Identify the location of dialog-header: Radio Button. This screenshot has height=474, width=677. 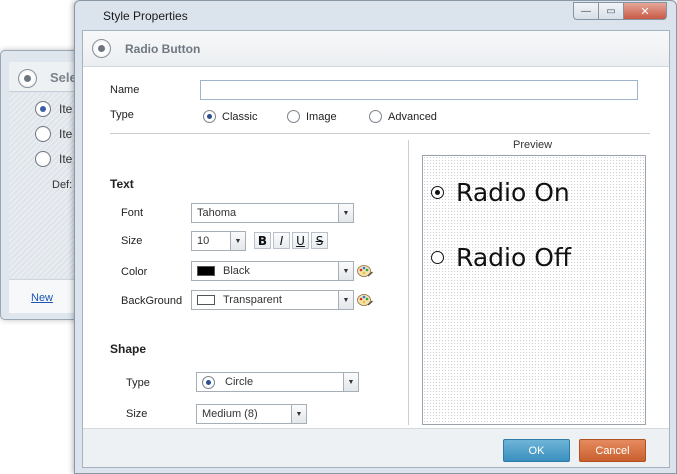
(376, 49).